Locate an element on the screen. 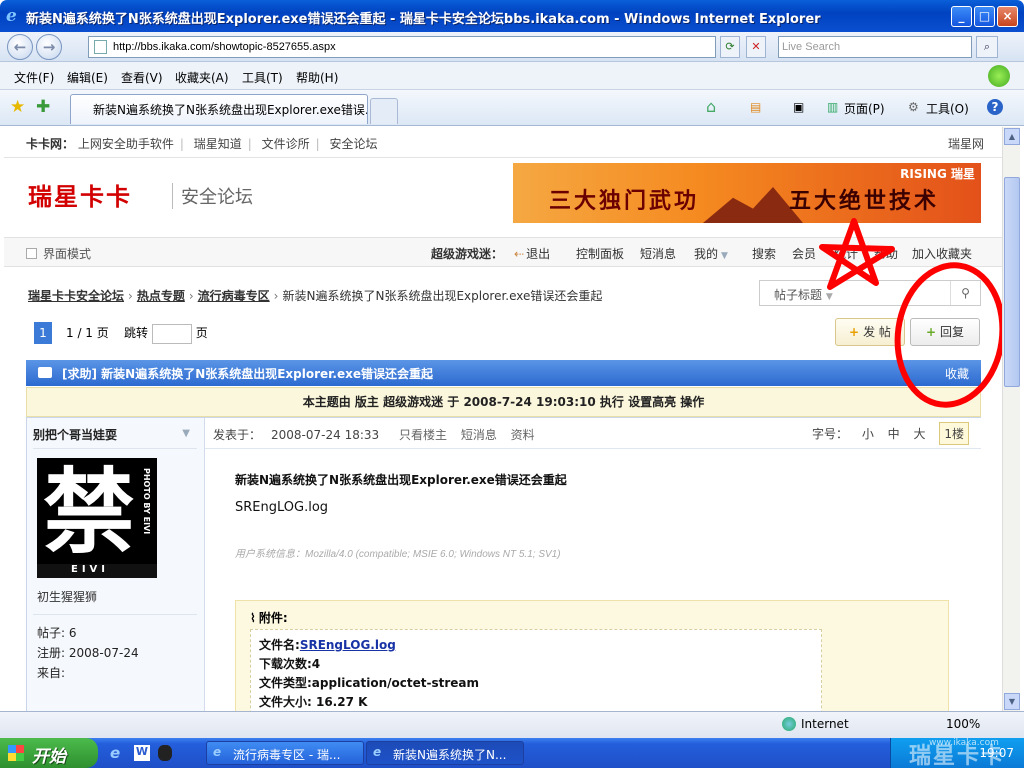  font-mid: 中 is located at coordinates (894, 434).